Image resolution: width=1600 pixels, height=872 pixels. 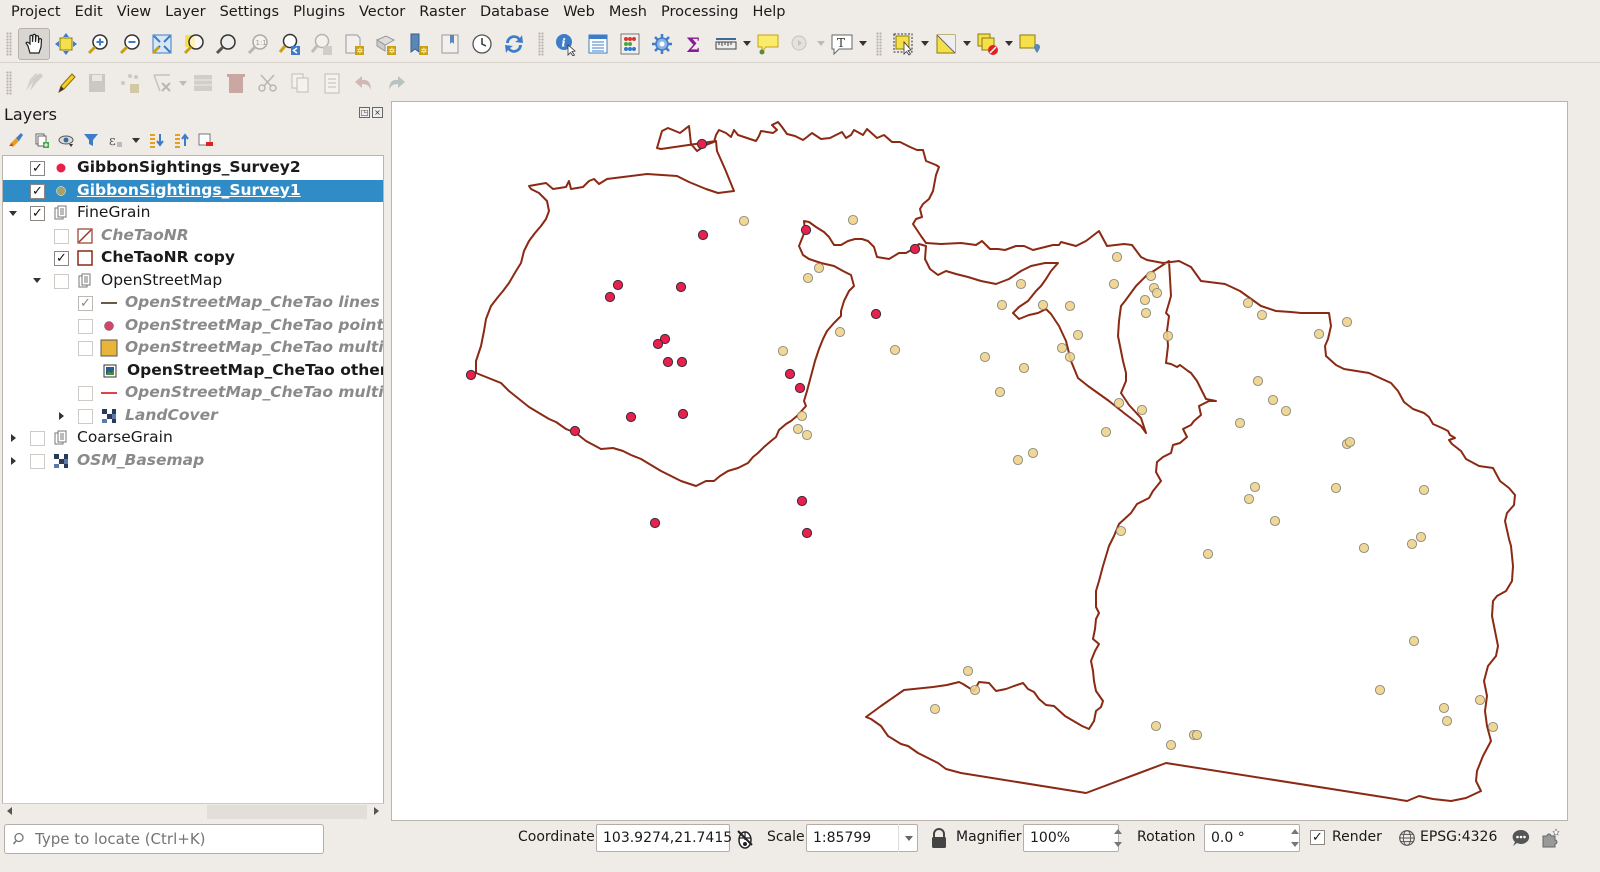 I want to click on annotation-dropdown, so click(x=863, y=44).